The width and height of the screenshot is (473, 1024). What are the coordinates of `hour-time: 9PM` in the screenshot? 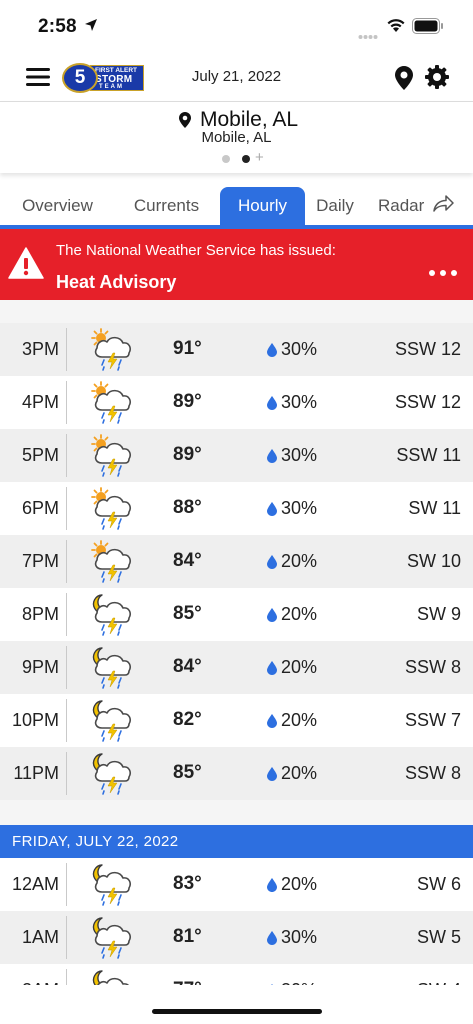 It's located at (40, 667).